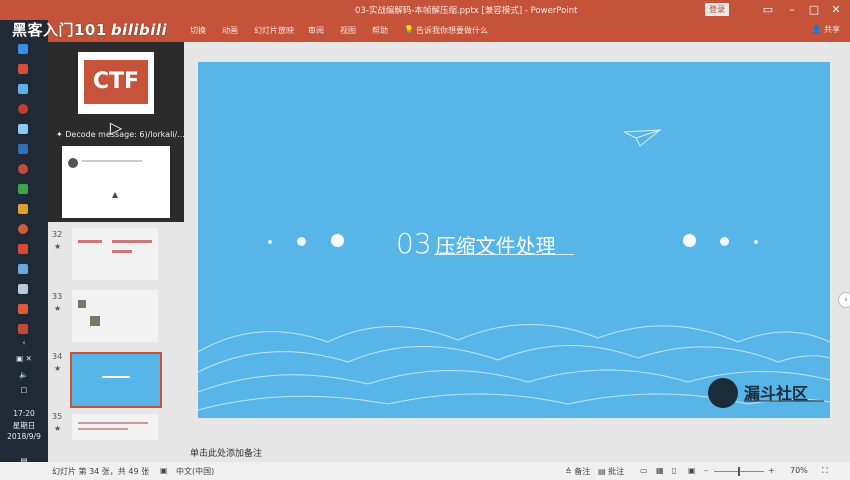 The image size is (850, 480). I want to click on lightbulb-icon: 💡, so click(409, 29).